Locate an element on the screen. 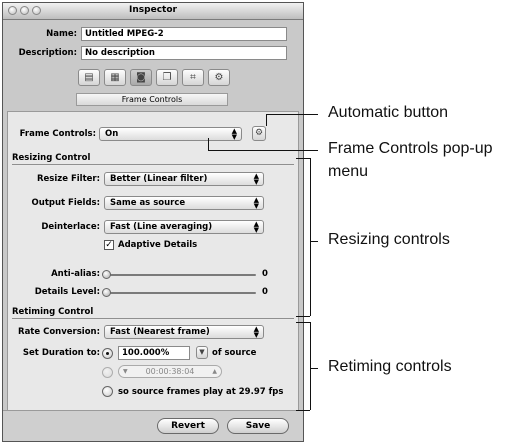 The image size is (517, 448). duration-percent-radio is located at coordinates (107, 353).